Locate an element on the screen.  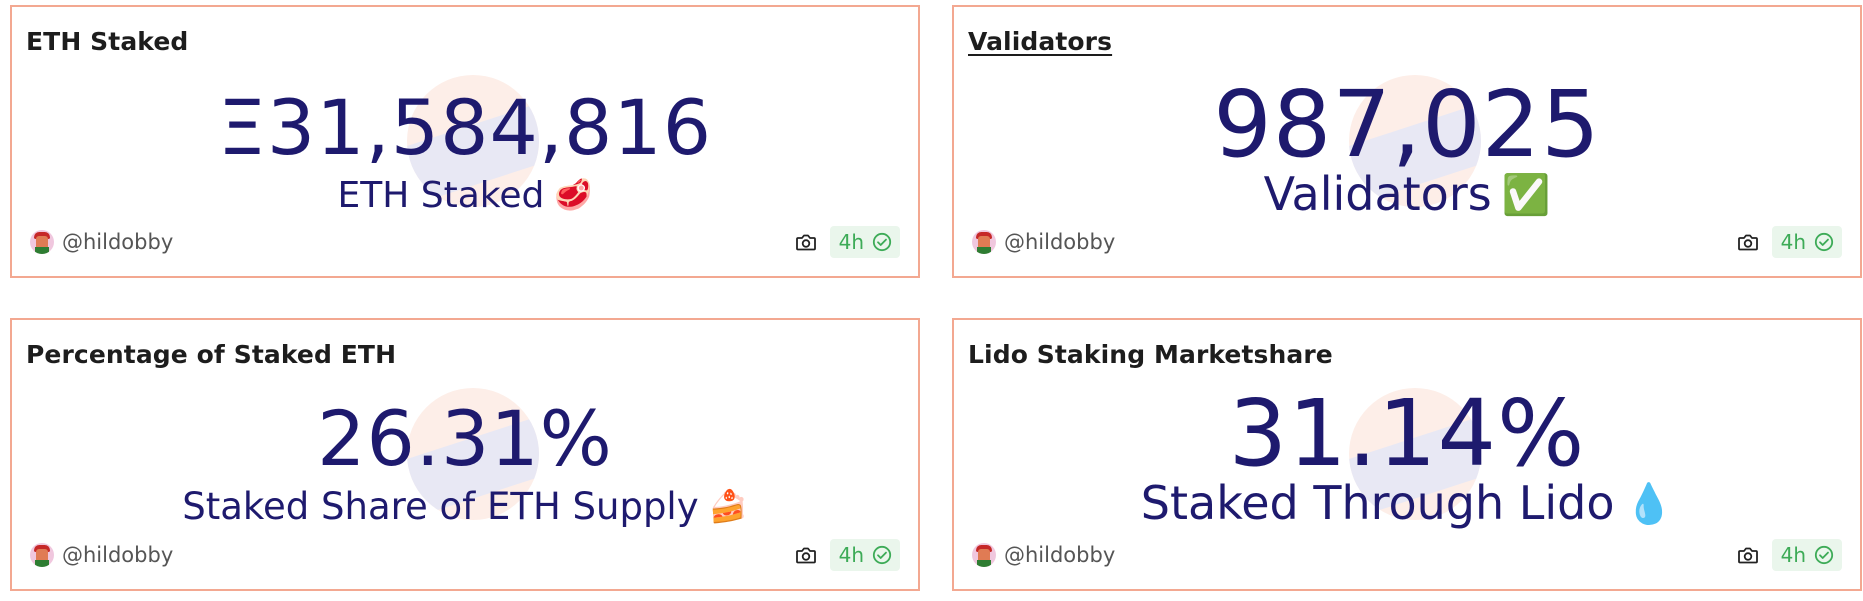
counter-subtitle: ETH Staked 🥩 is located at coordinates (465, 195).